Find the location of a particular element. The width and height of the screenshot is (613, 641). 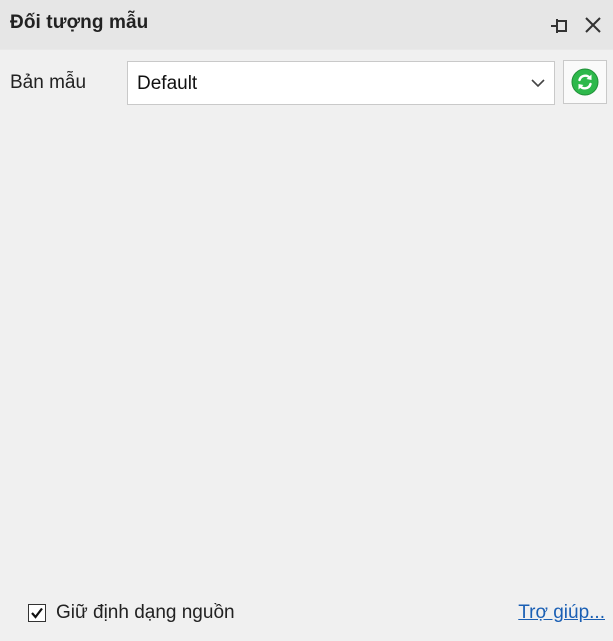

panel-title-bar: Đối tượng mẫu is located at coordinates (306, 25).